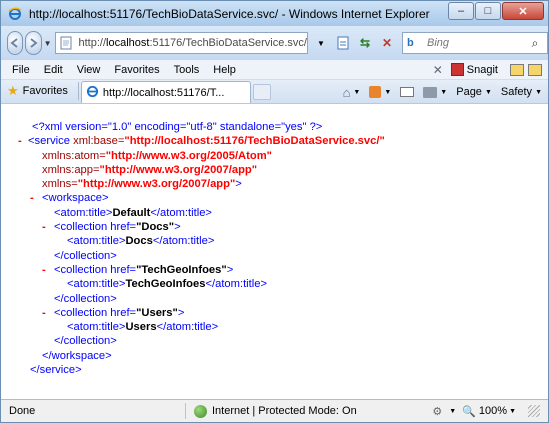 The width and height of the screenshot is (549, 423). I want to click on menu-edit: Edit, so click(53, 70).